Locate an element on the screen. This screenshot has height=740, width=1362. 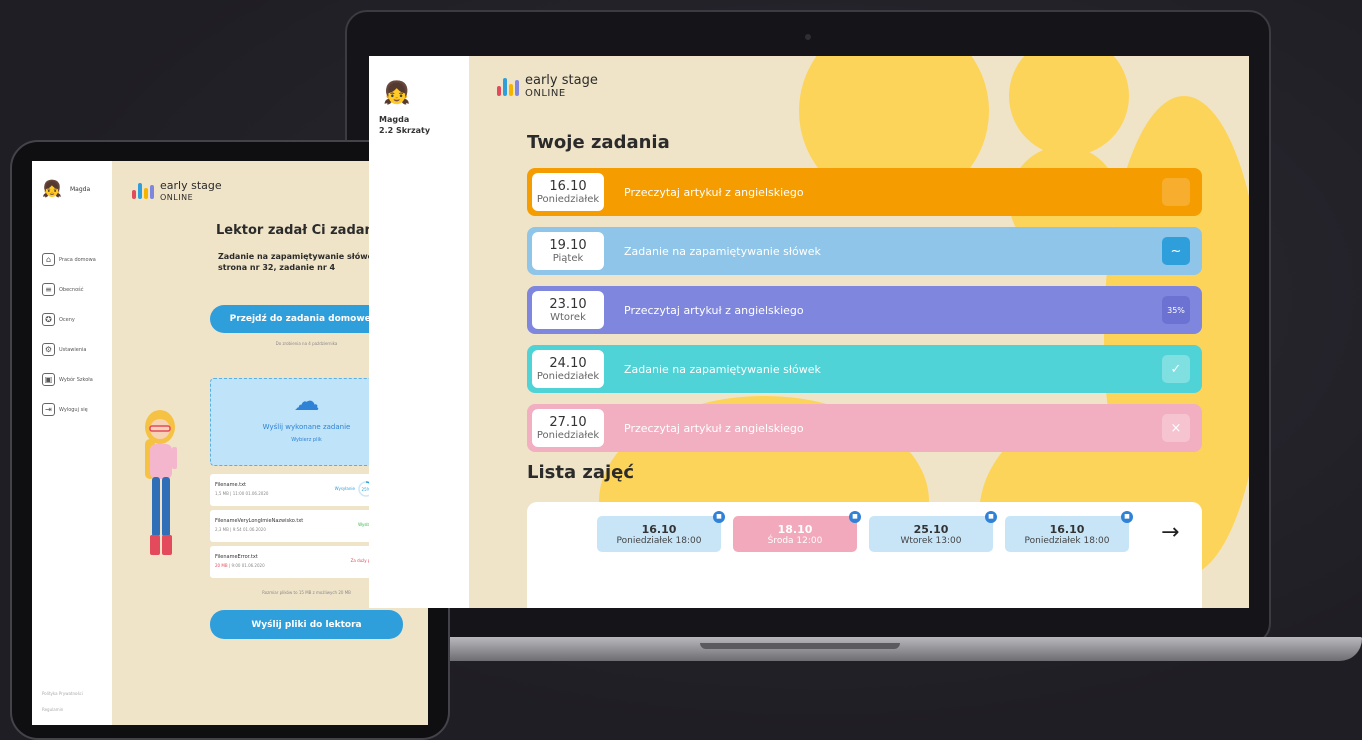
school-icon: ▣ is located at coordinates (48, 379).